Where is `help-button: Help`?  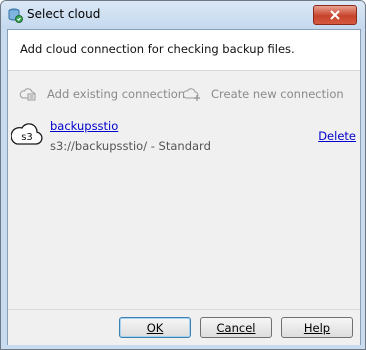 help-button: Help is located at coordinates (317, 327).